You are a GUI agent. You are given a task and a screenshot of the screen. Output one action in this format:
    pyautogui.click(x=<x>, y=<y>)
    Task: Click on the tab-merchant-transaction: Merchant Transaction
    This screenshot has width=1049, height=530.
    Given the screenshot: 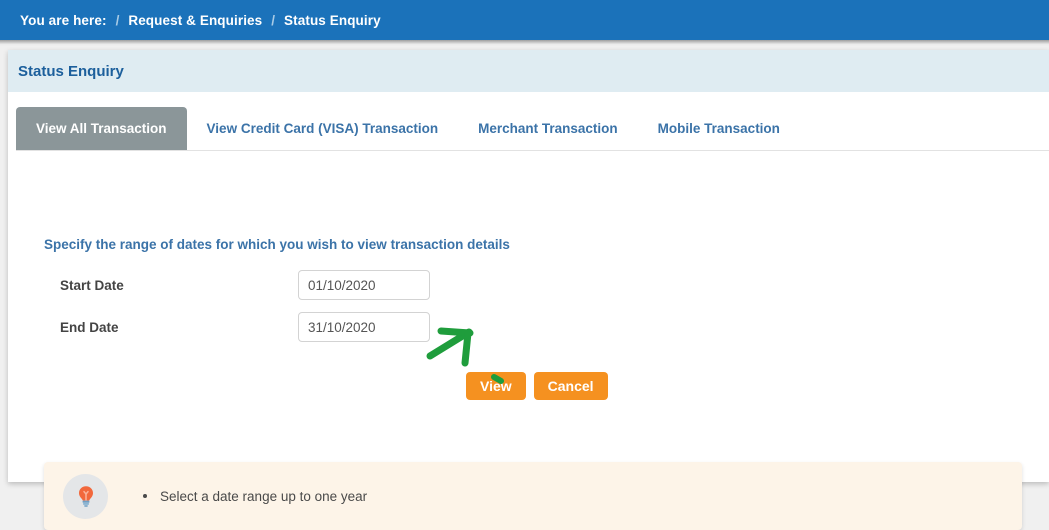 What is the action you would take?
    pyautogui.click(x=548, y=128)
    